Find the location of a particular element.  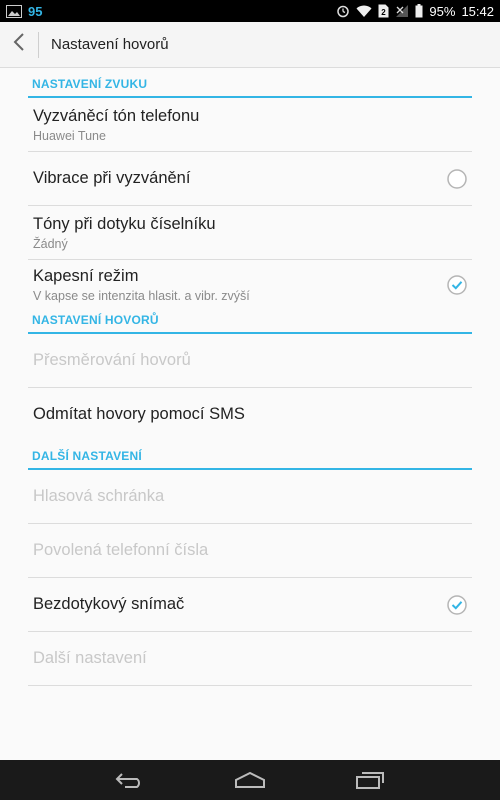

back-icon is located at coordinates (127, 780).